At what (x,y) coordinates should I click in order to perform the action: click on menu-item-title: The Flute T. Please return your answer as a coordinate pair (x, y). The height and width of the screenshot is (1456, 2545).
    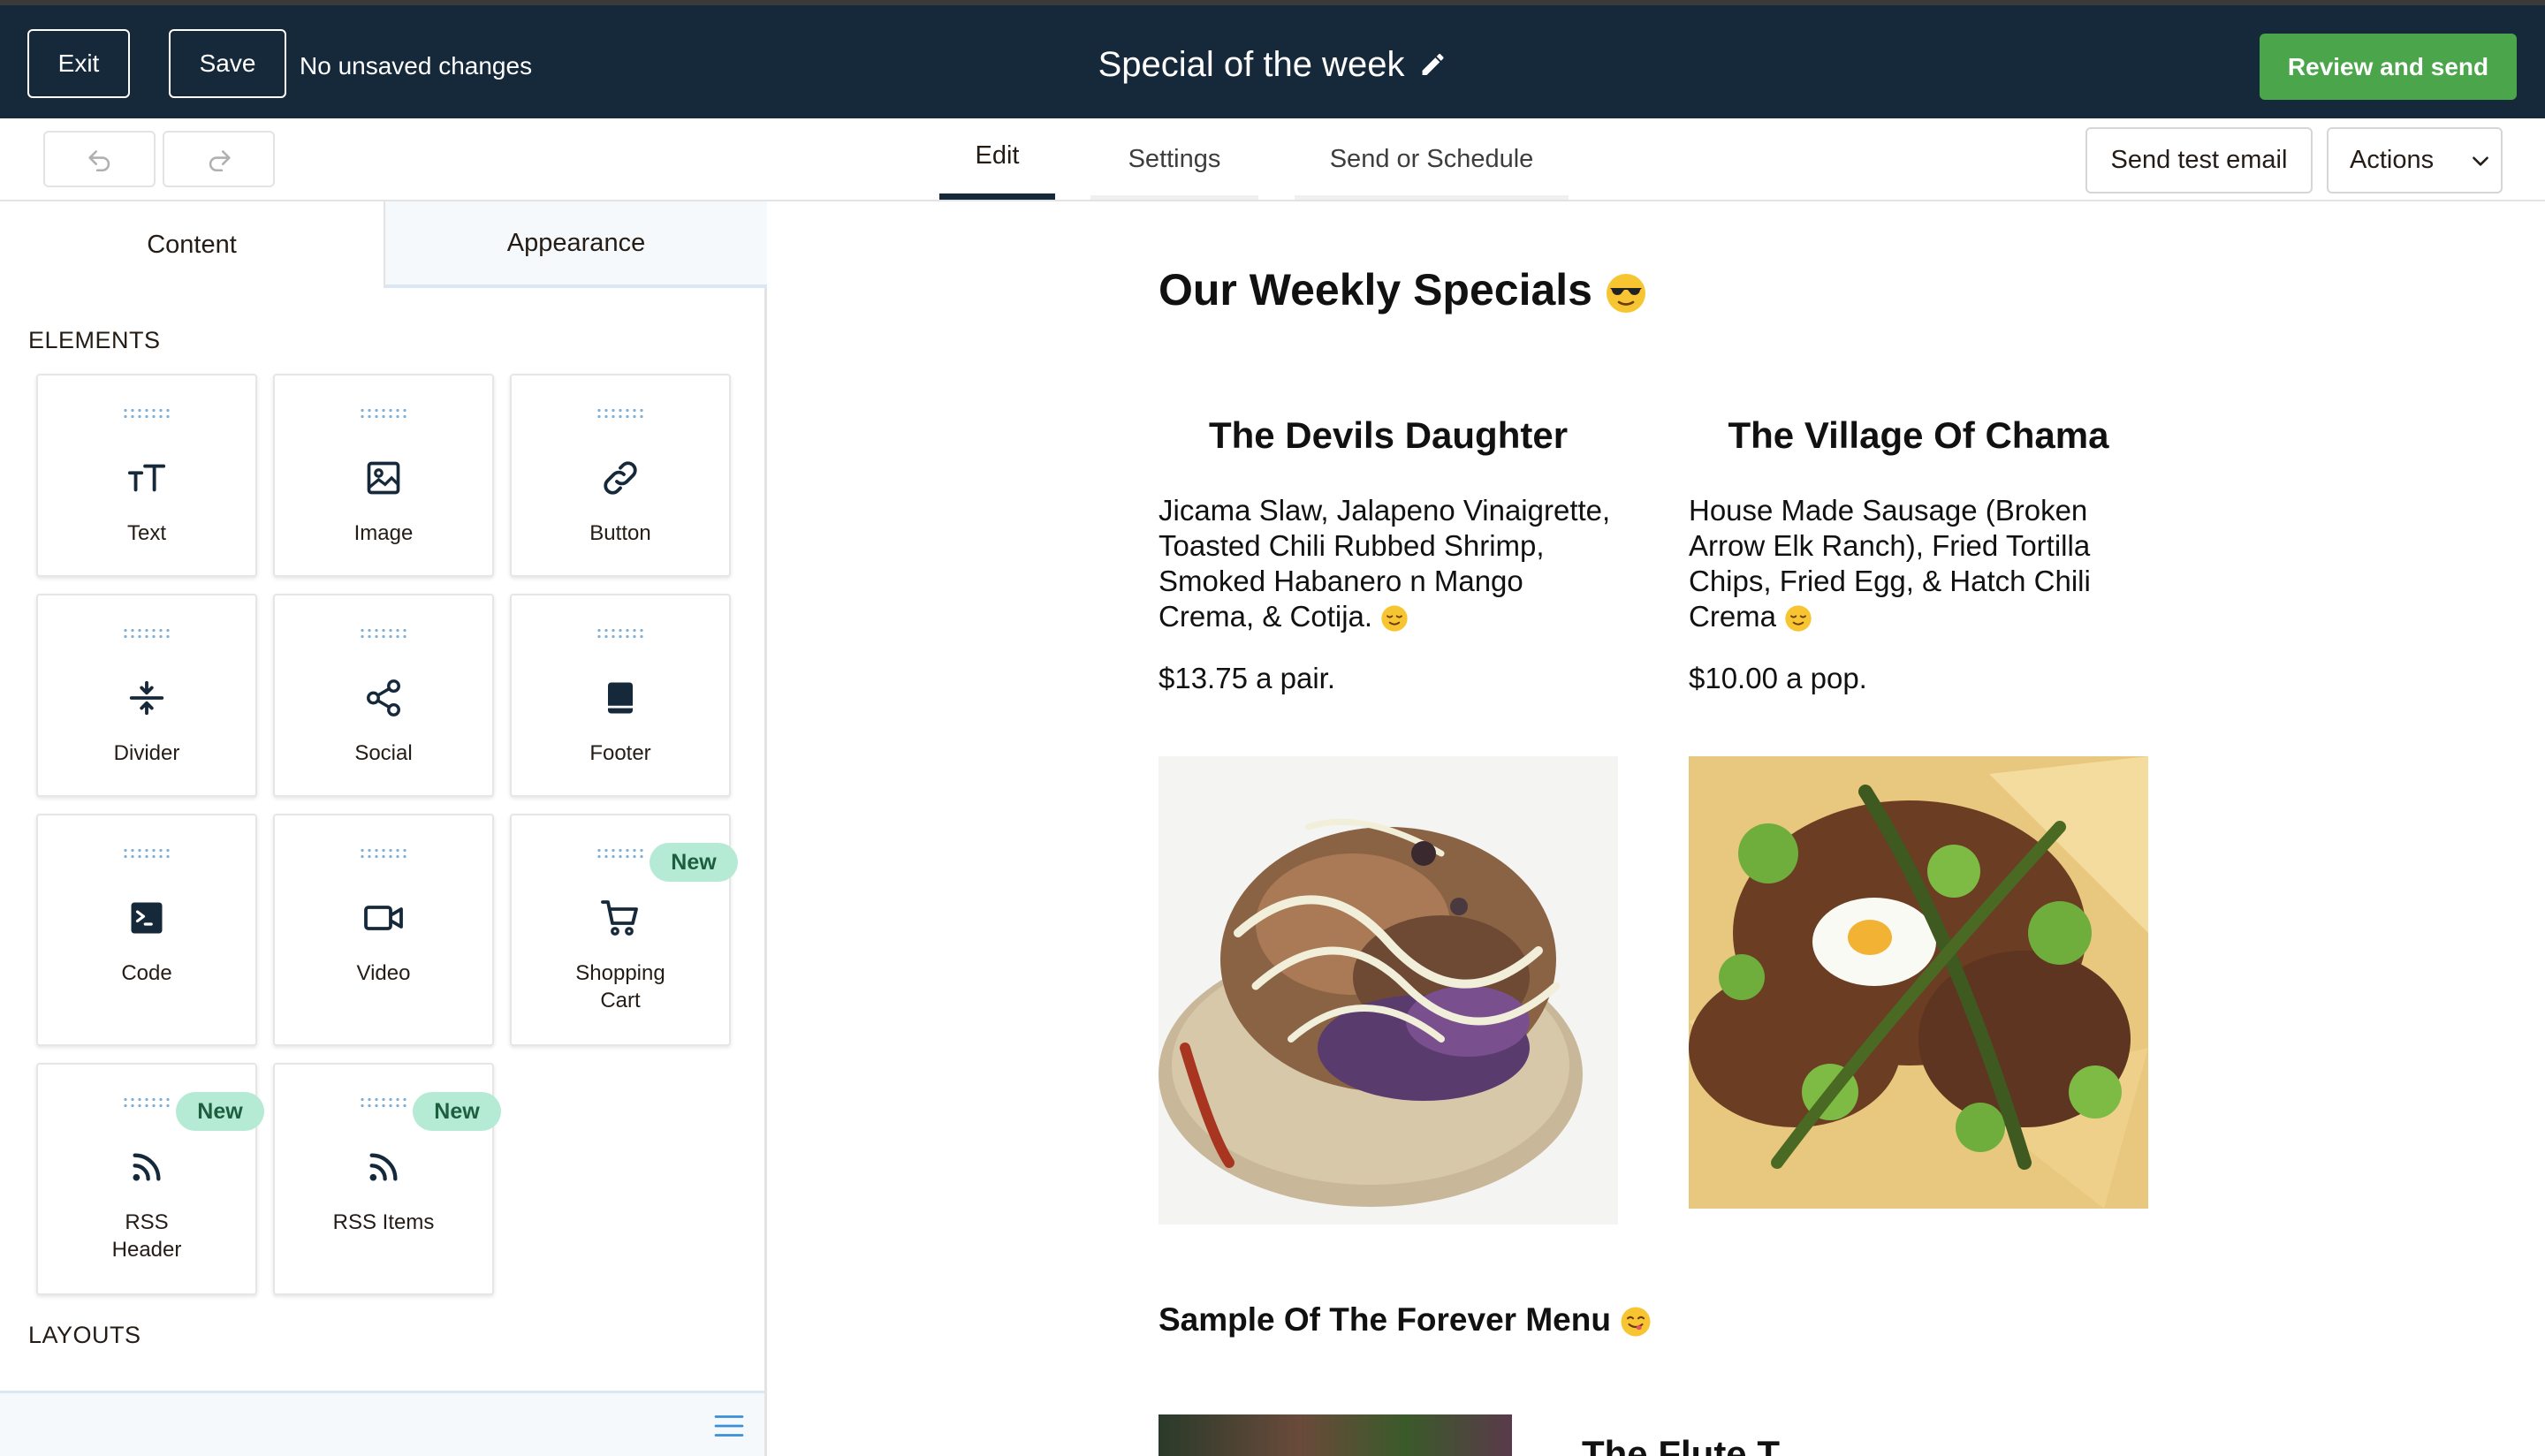
    Looking at the image, I should click on (1681, 1442).